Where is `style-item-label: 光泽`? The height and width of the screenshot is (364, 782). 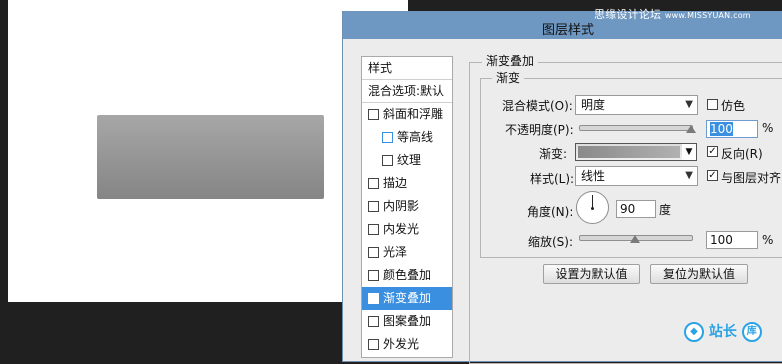
style-item-label: 光泽 is located at coordinates (395, 252).